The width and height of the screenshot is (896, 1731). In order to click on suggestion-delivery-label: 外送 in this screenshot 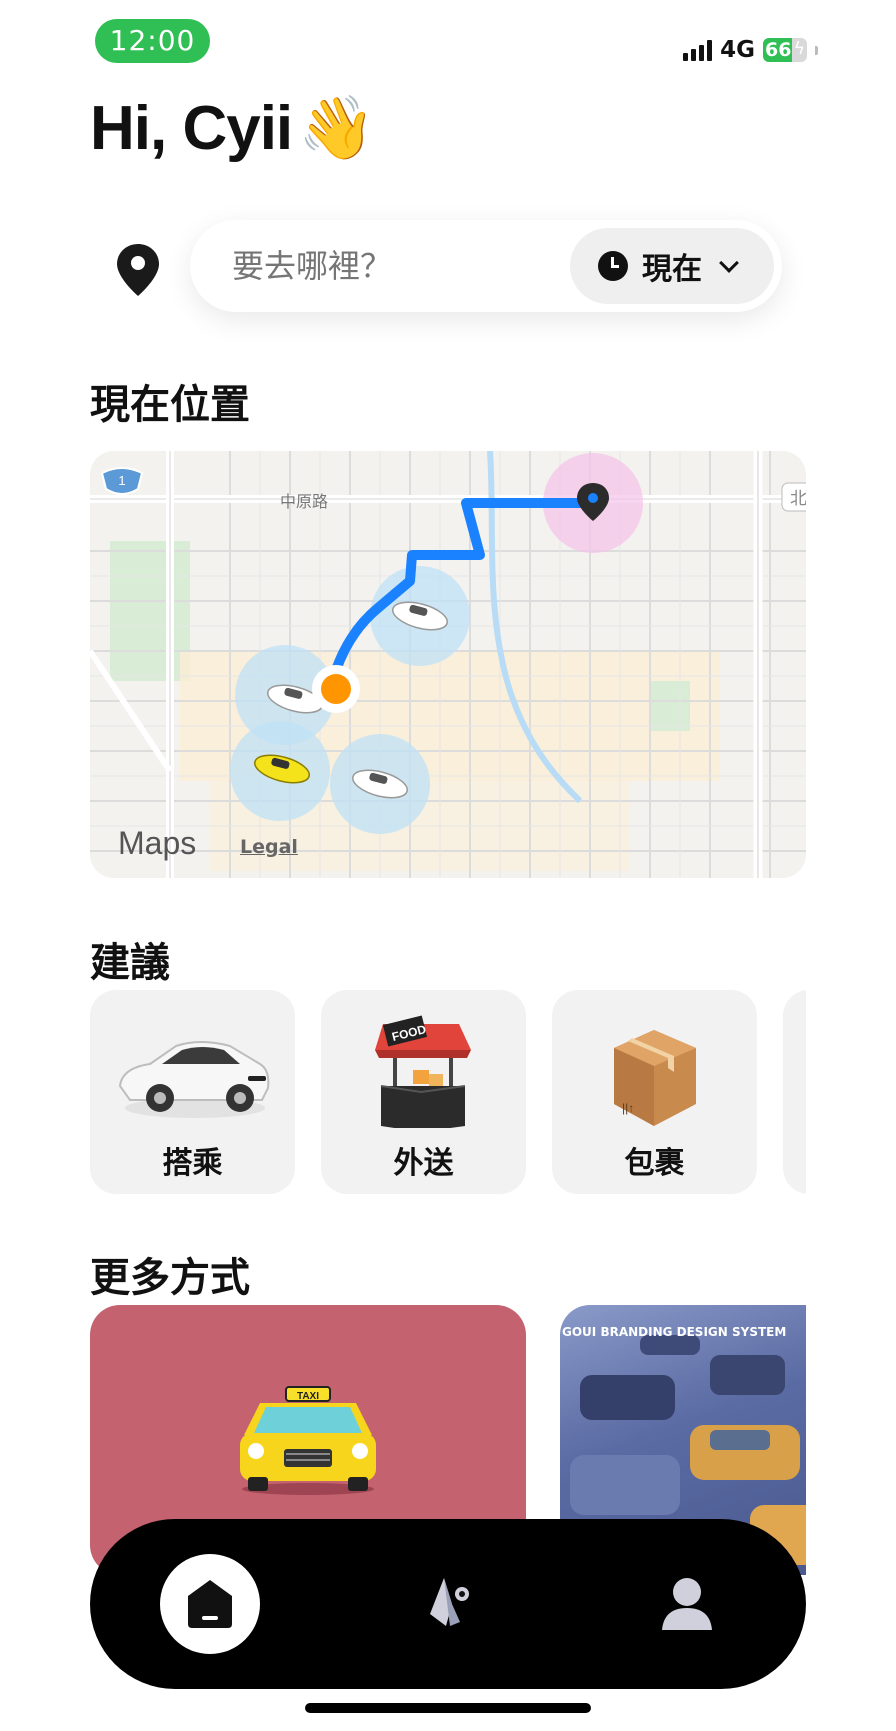, I will do `click(423, 1163)`.